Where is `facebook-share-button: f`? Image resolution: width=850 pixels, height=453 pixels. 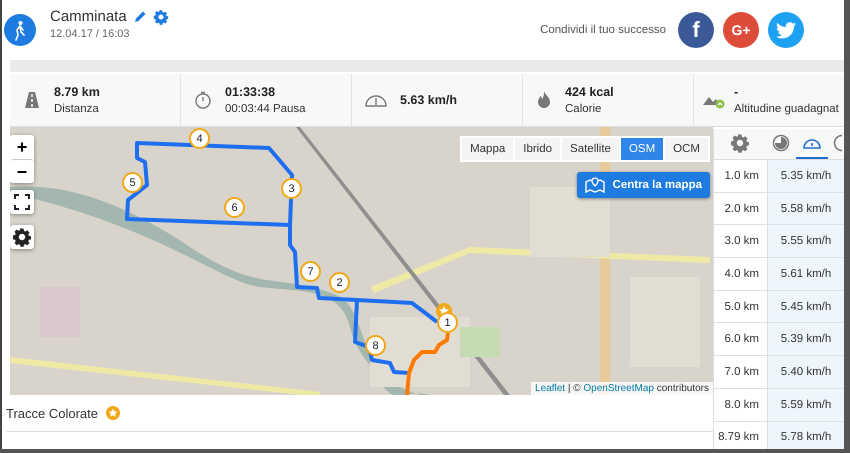 facebook-share-button: f is located at coordinates (696, 30).